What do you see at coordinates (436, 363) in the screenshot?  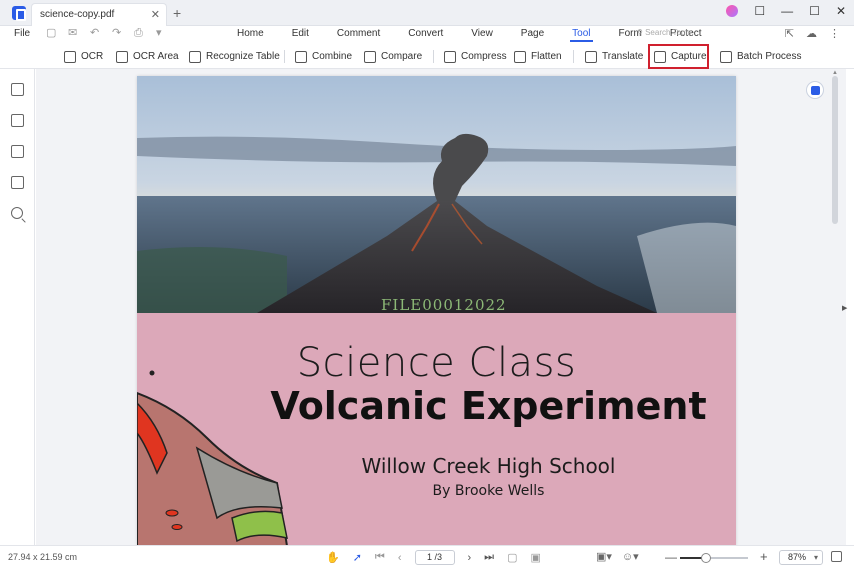 I see `cover-title: Science Class` at bounding box center [436, 363].